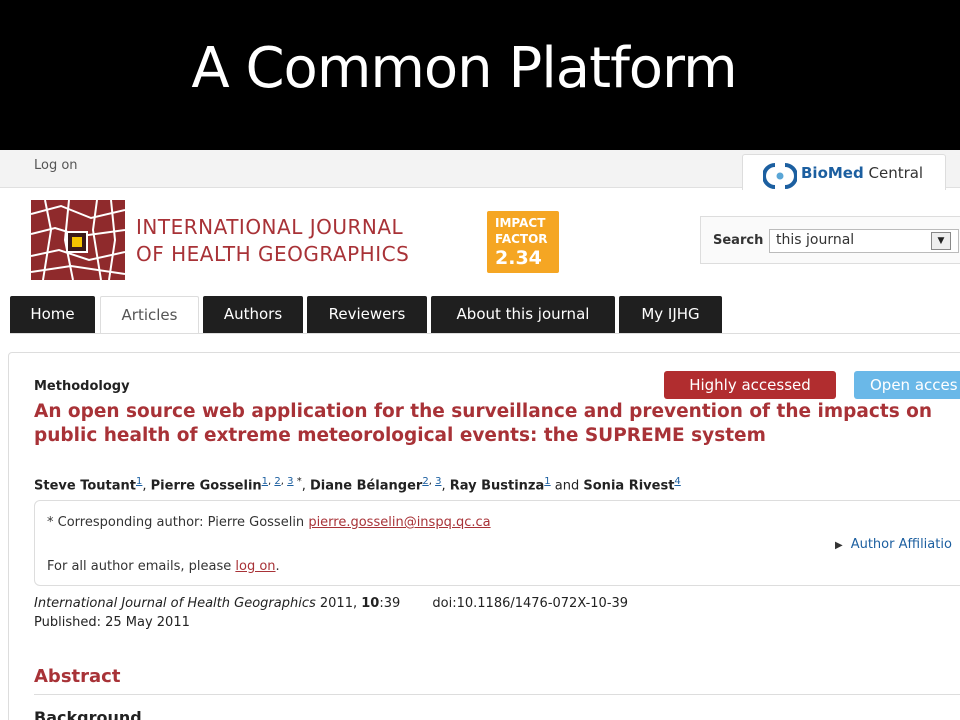  What do you see at coordinates (497, 694) in the screenshot?
I see `abstract-divider` at bounding box center [497, 694].